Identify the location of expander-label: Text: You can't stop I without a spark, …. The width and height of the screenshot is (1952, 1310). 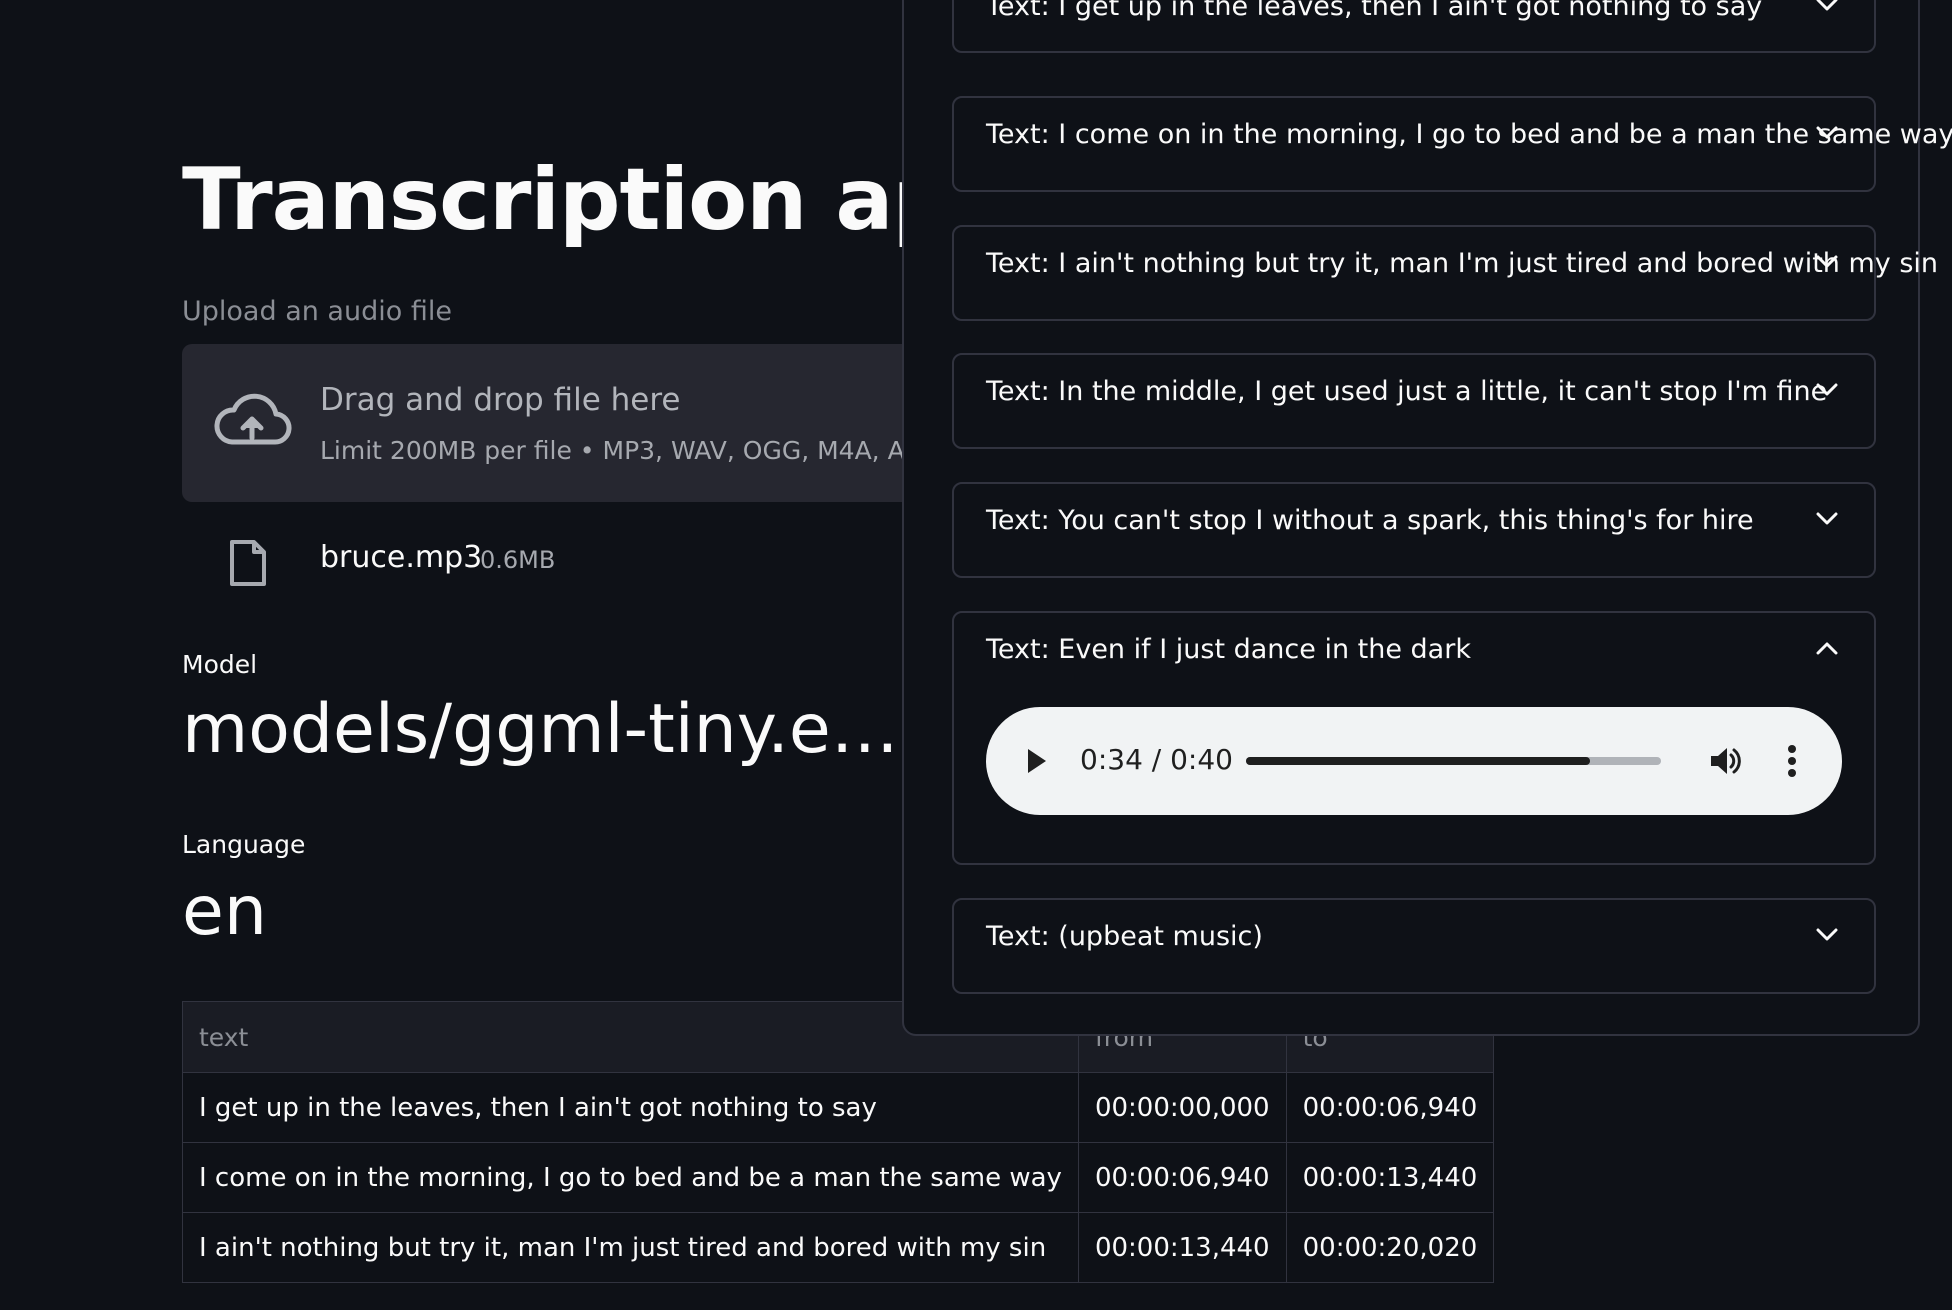
(1370, 520).